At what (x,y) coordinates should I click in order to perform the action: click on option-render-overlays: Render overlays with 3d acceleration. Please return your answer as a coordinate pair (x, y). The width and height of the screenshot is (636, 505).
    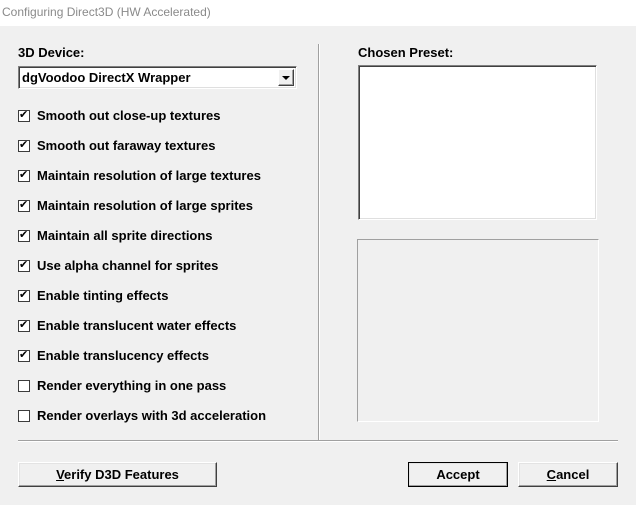
    Looking at the image, I should click on (158, 416).